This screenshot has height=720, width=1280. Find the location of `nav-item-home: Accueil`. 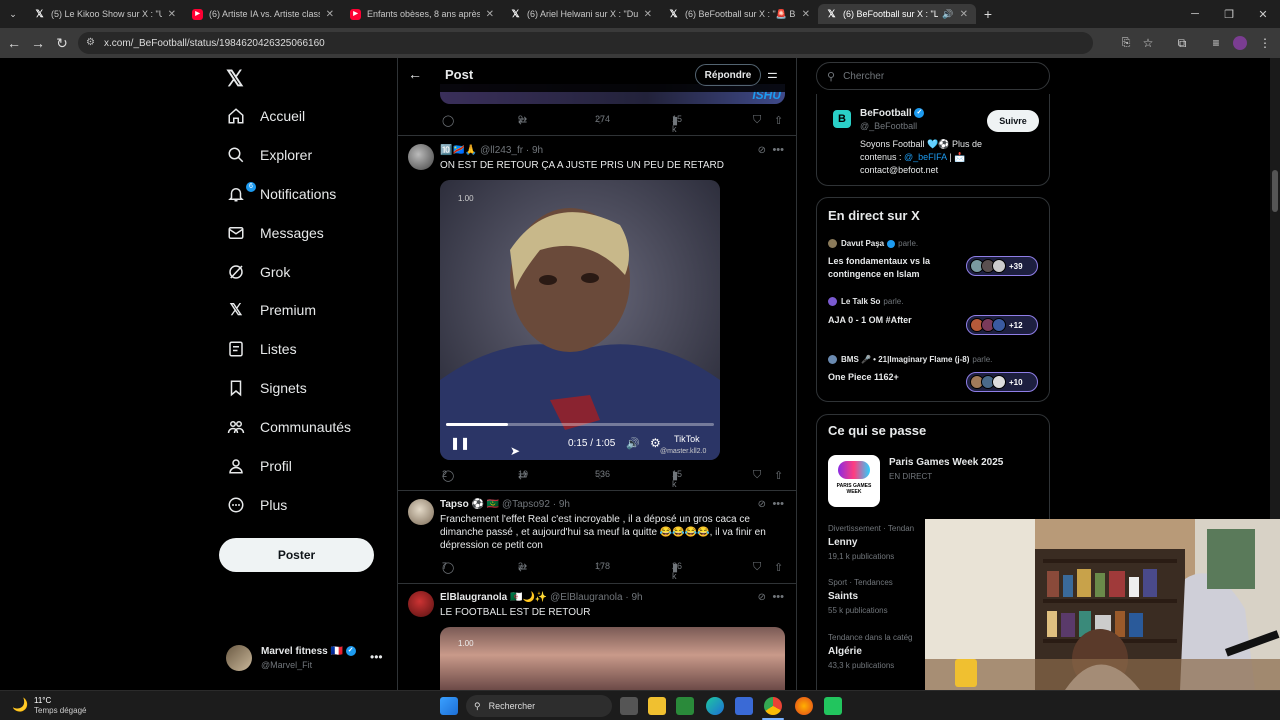

nav-item-home: Accueil is located at coordinates (265, 116).